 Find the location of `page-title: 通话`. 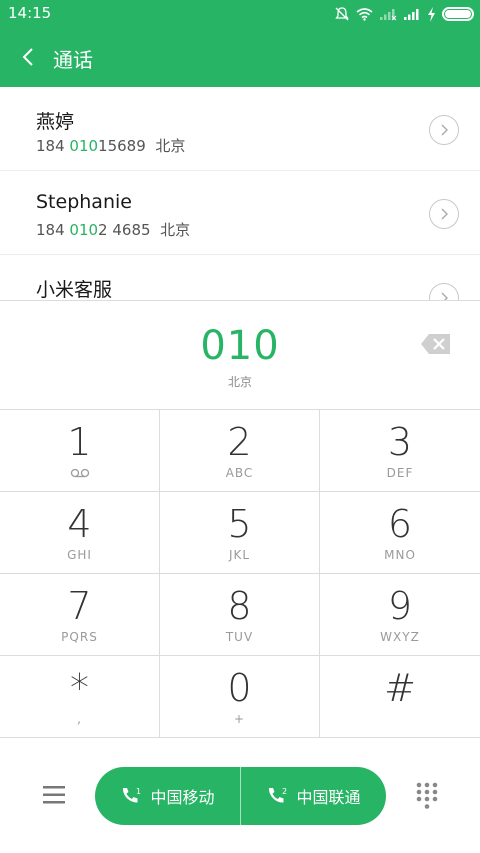

page-title: 通话 is located at coordinates (73, 60).